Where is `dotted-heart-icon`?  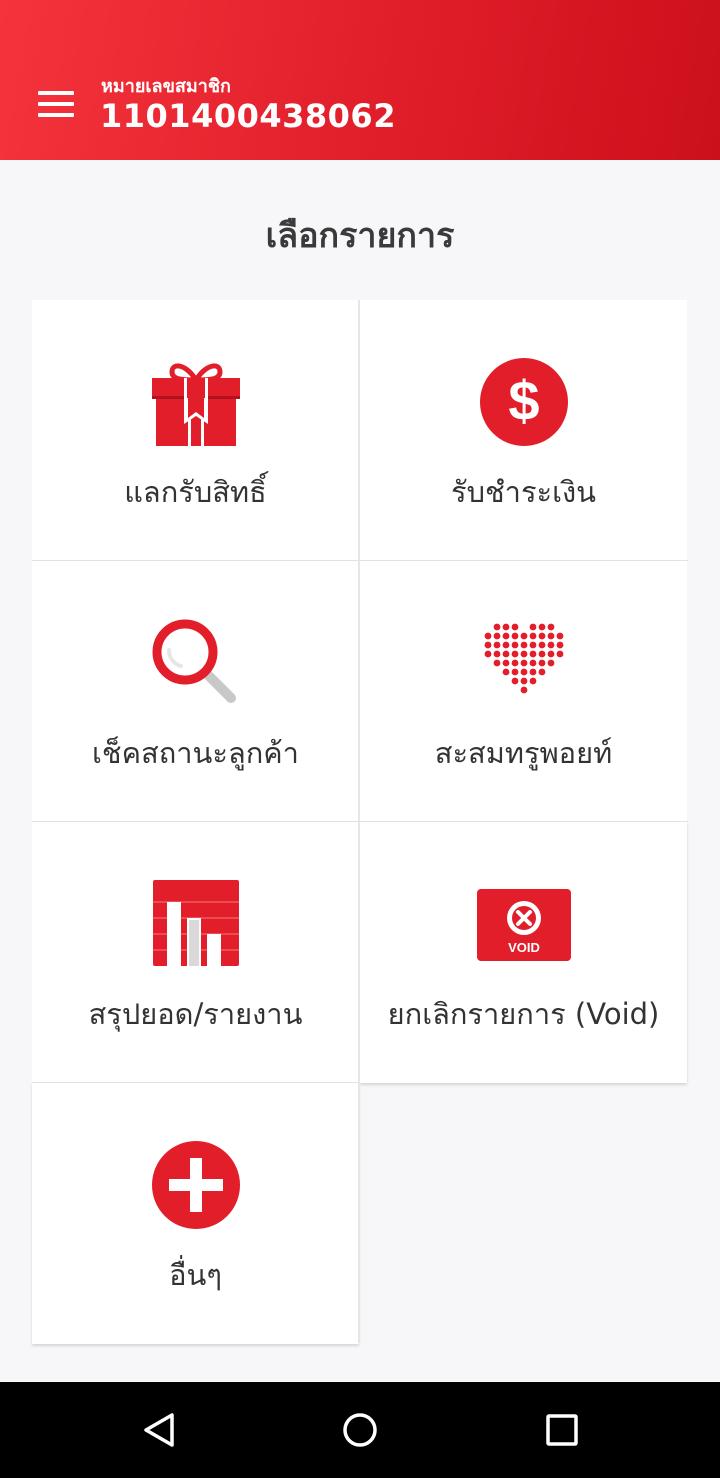 dotted-heart-icon is located at coordinates (523, 663).